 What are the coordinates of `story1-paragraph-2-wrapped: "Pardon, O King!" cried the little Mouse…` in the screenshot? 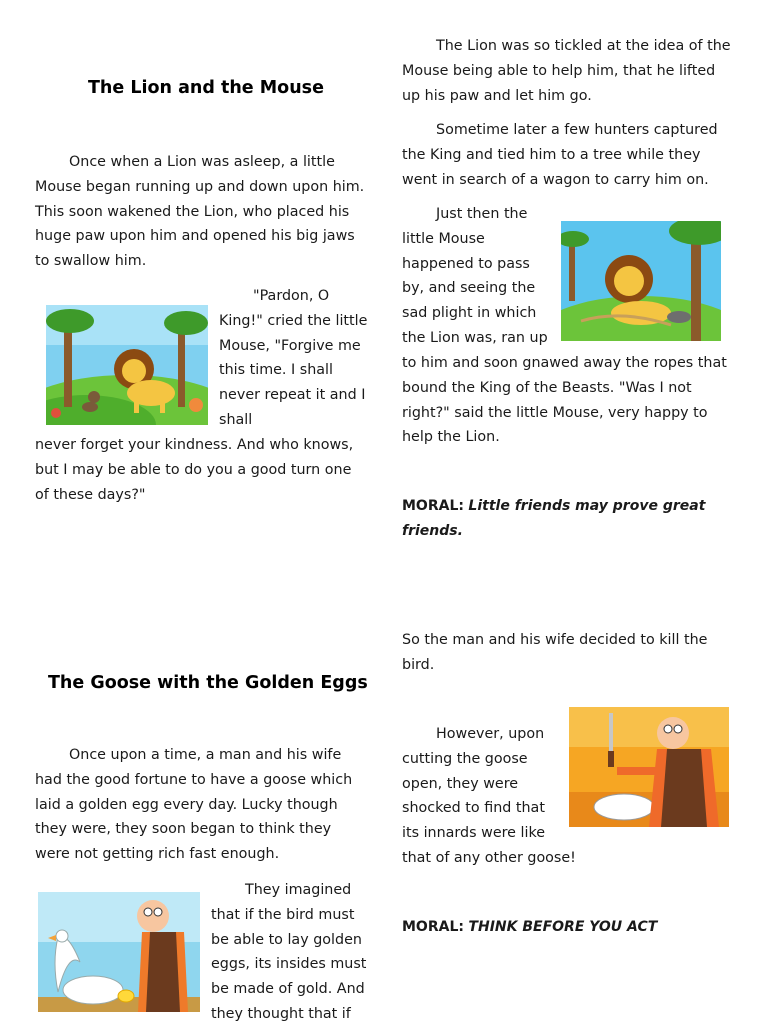 It's located at (293, 358).